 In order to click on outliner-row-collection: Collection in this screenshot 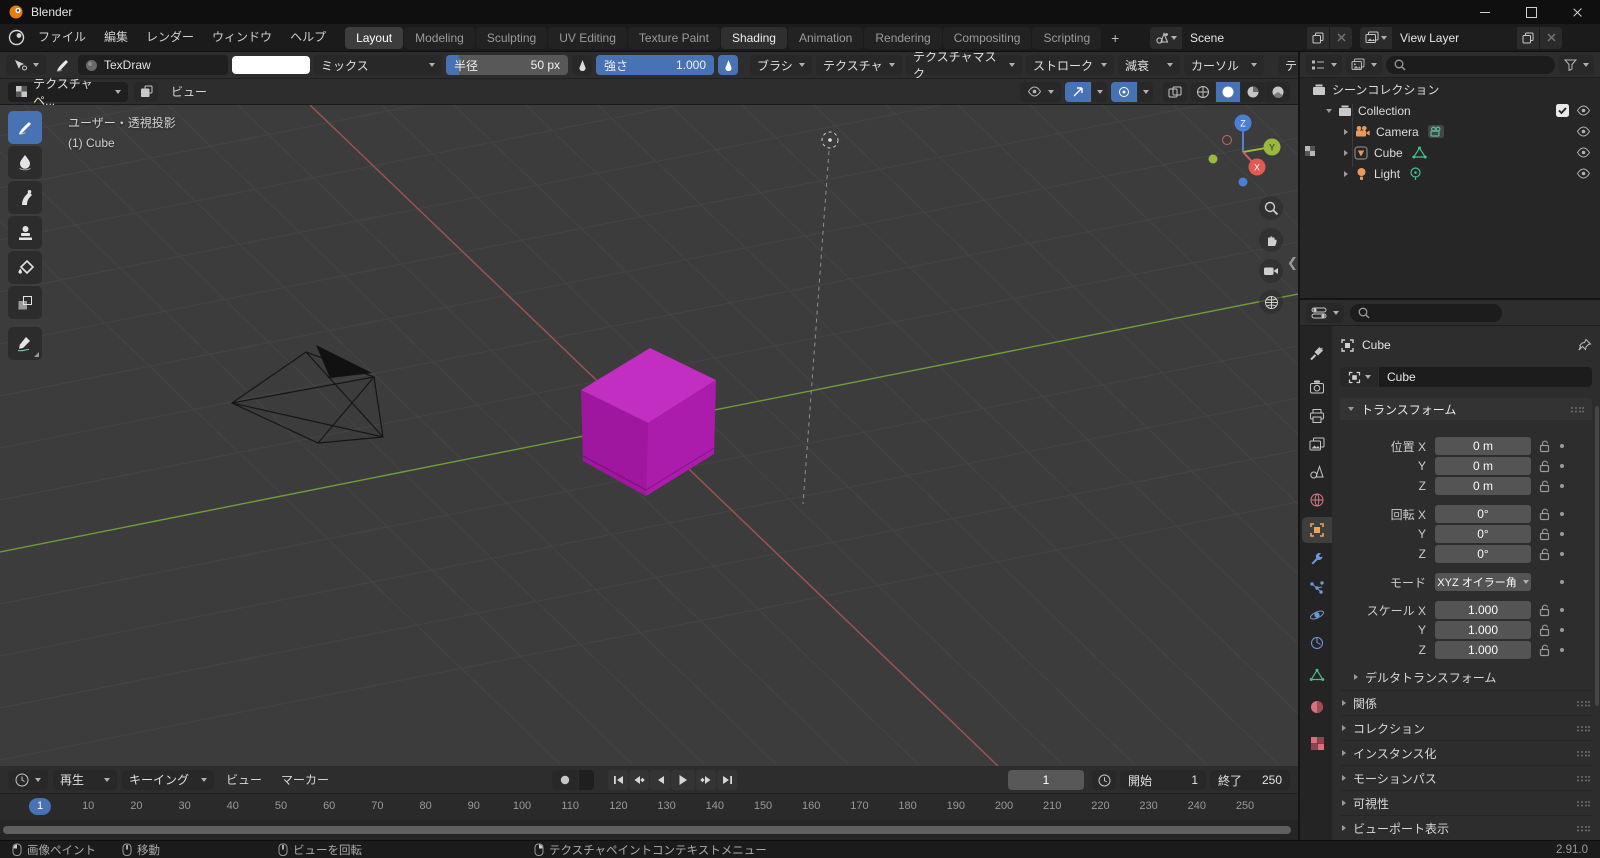, I will do `click(1450, 110)`.